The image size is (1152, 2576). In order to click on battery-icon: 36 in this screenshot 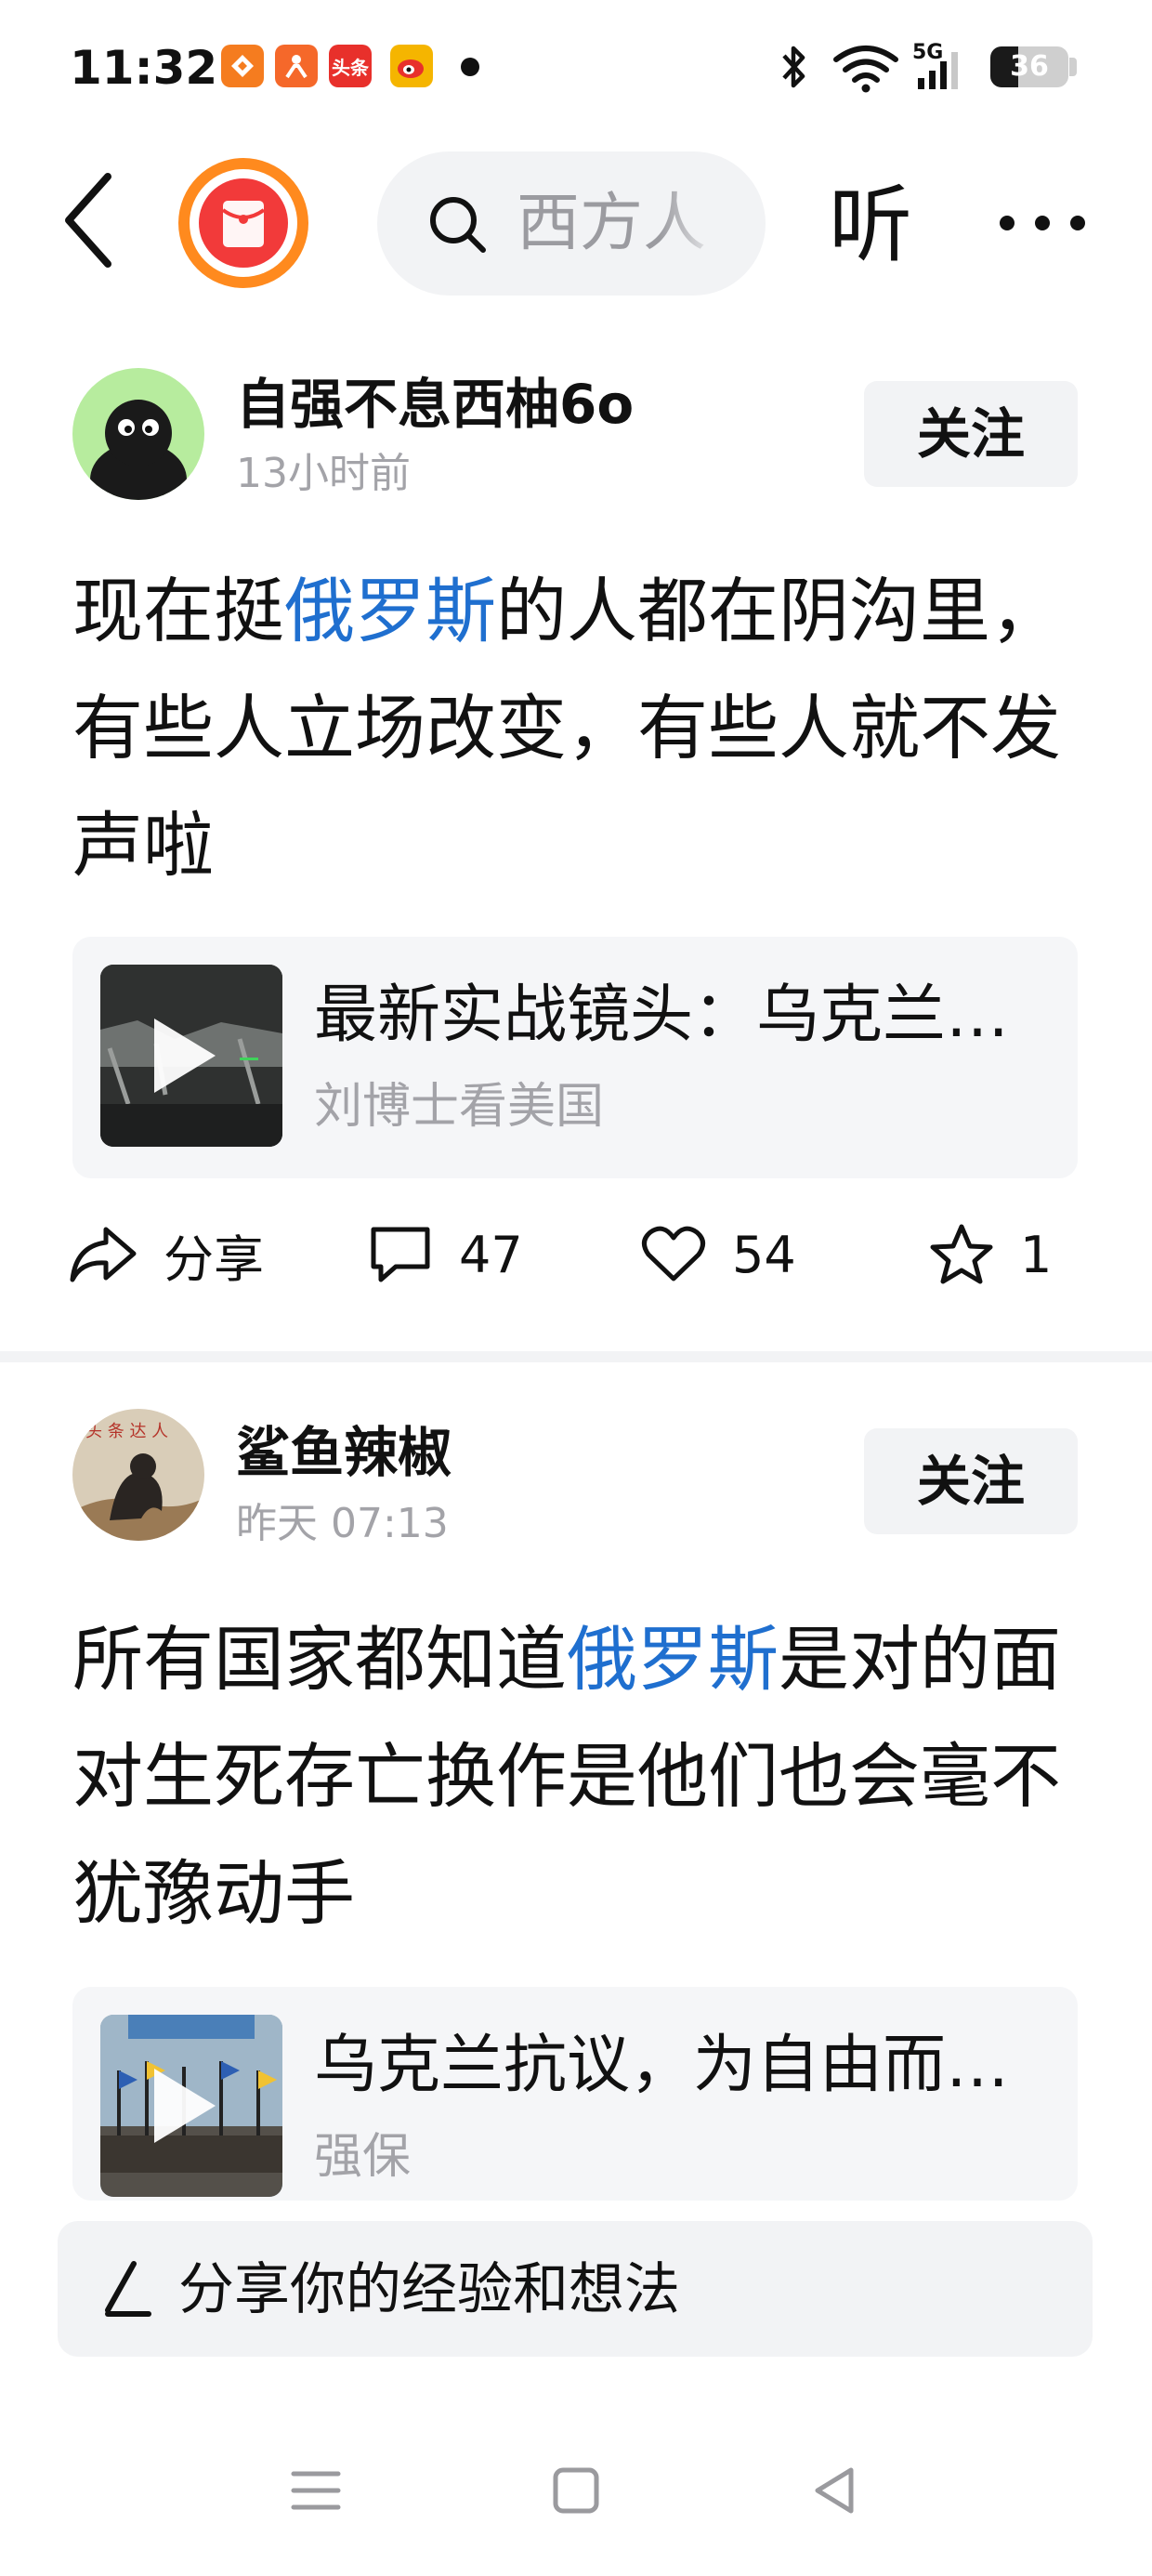, I will do `click(1029, 66)`.